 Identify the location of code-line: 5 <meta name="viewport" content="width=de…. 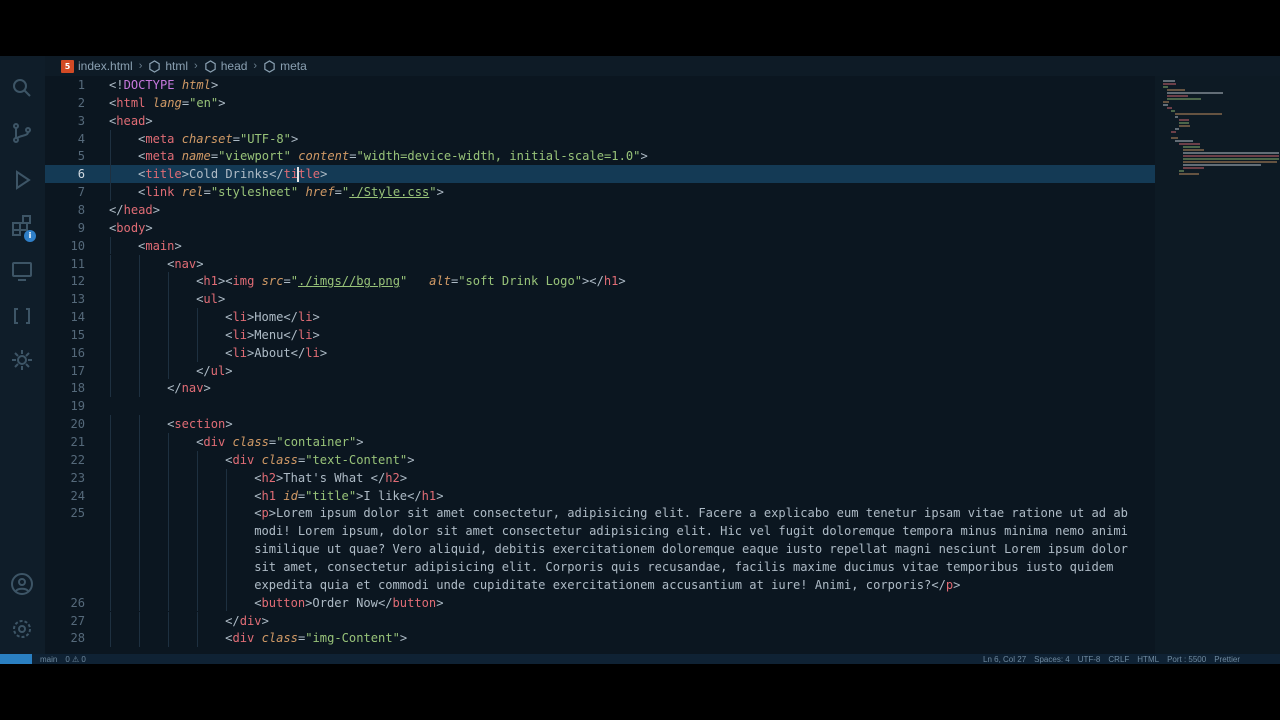
(600, 156).